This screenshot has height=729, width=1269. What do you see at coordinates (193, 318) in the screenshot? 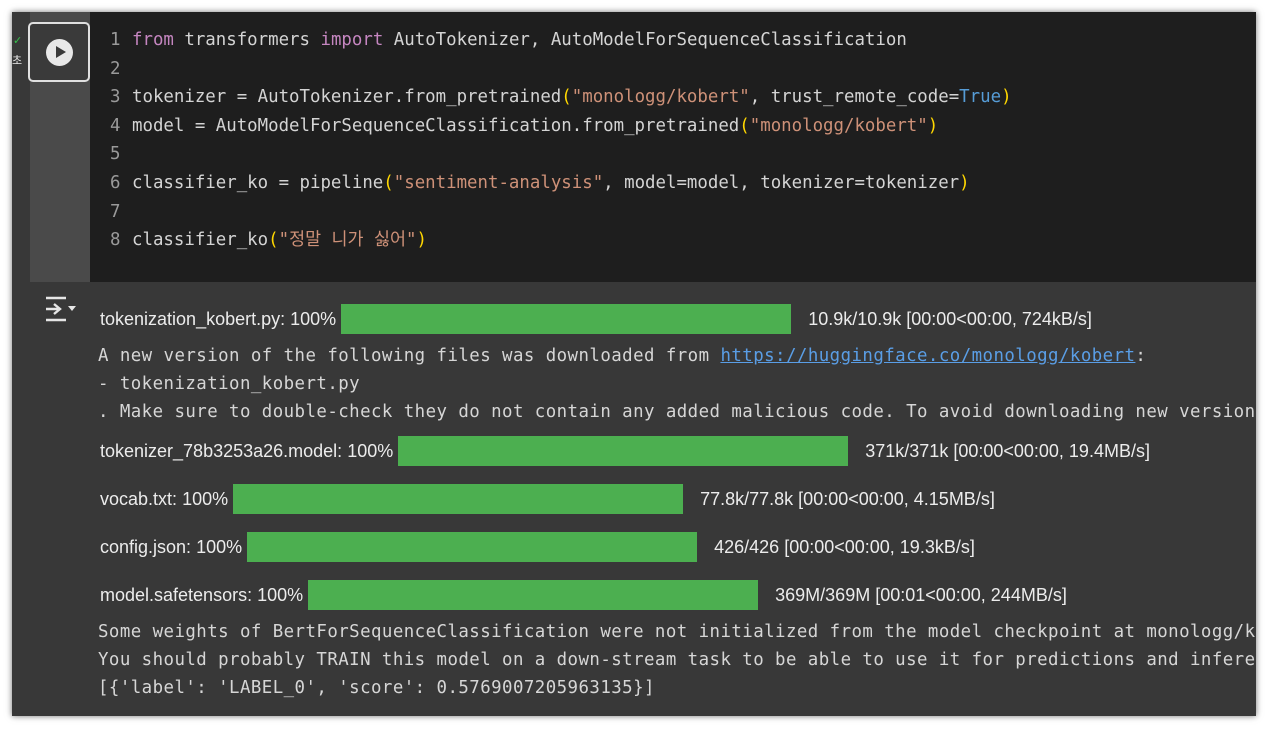
I see `progress-filename: tokenization_kobert.py:` at bounding box center [193, 318].